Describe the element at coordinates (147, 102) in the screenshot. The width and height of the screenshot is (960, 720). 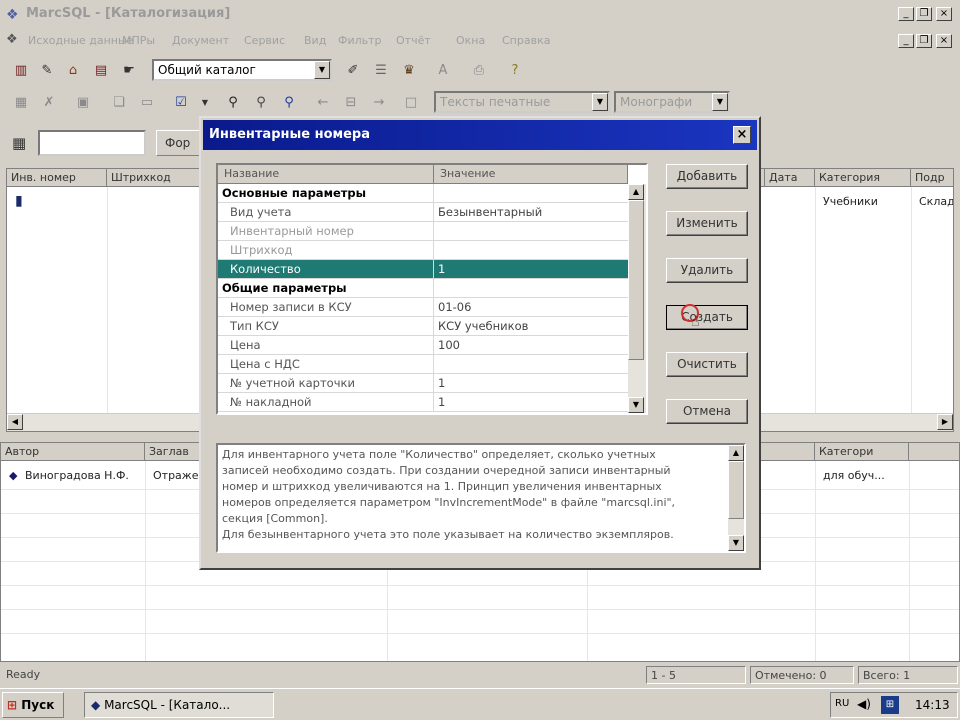
I see `paste-icon: ▭` at that location.